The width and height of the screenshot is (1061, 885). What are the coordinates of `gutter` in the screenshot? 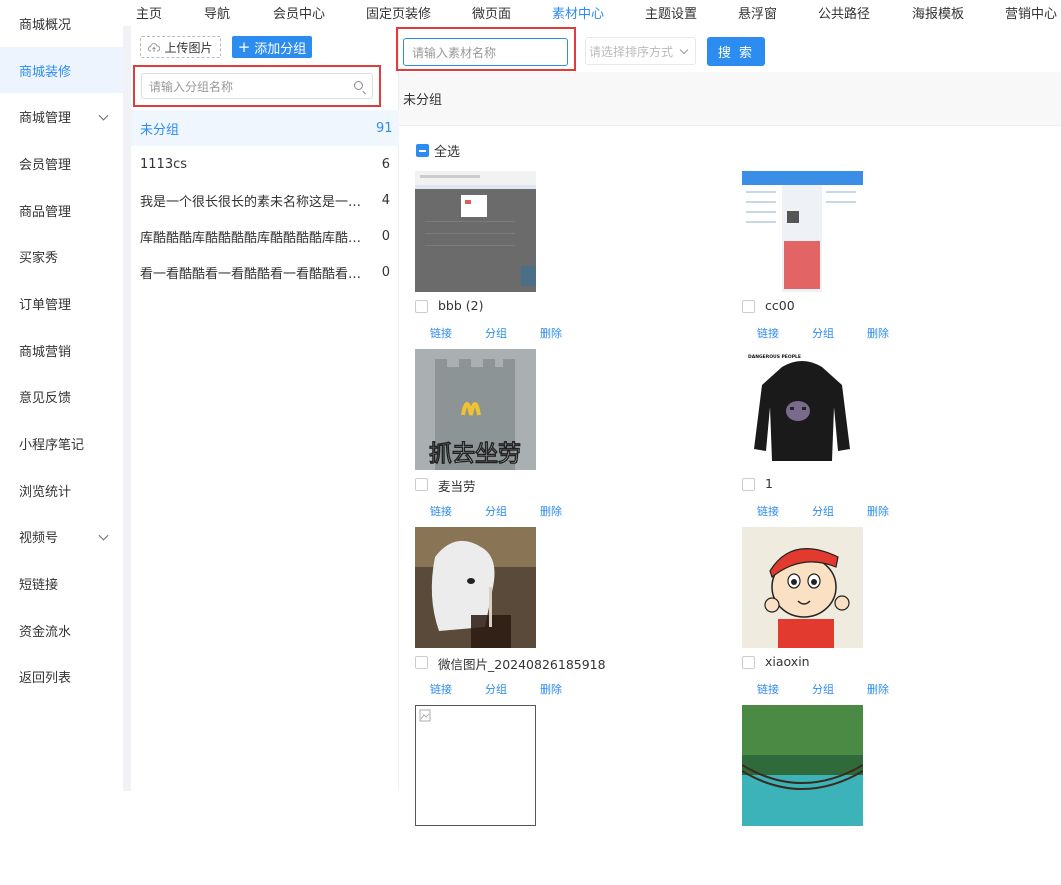 It's located at (127, 408).